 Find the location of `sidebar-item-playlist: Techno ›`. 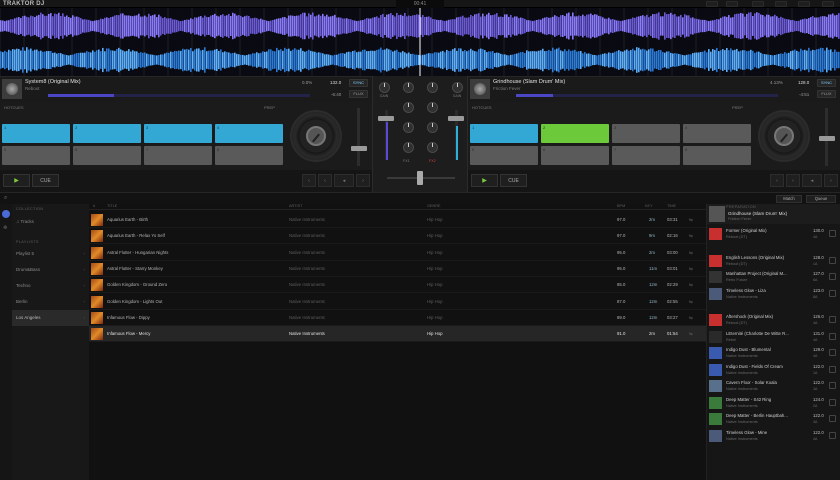

sidebar-item-playlist: Techno › is located at coordinates (50, 286).